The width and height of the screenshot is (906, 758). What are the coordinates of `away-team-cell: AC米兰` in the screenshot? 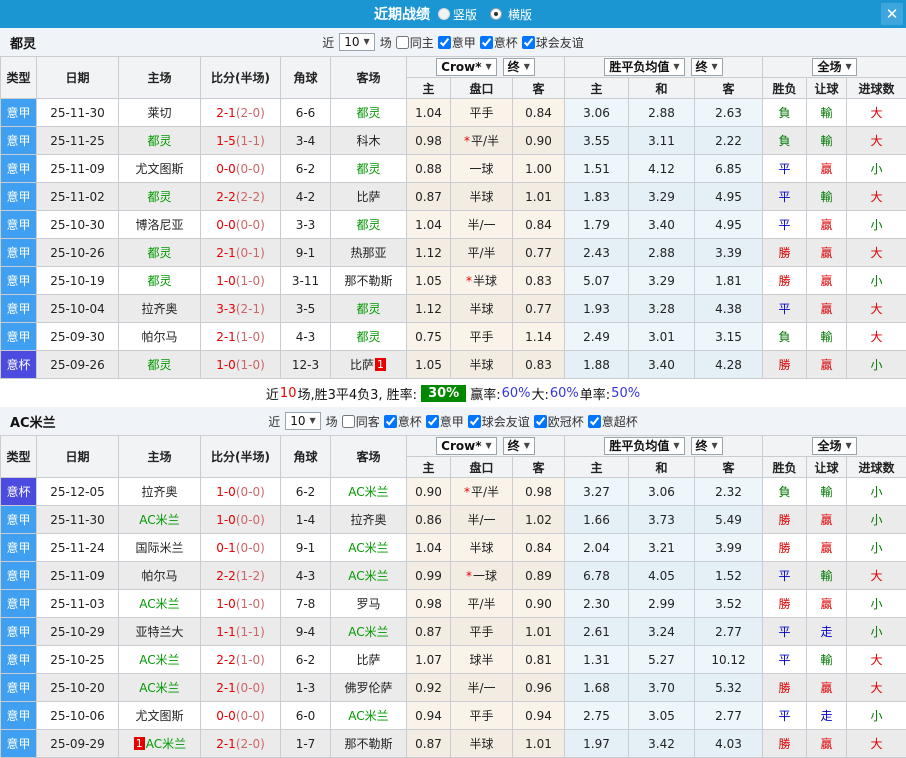 It's located at (369, 632).